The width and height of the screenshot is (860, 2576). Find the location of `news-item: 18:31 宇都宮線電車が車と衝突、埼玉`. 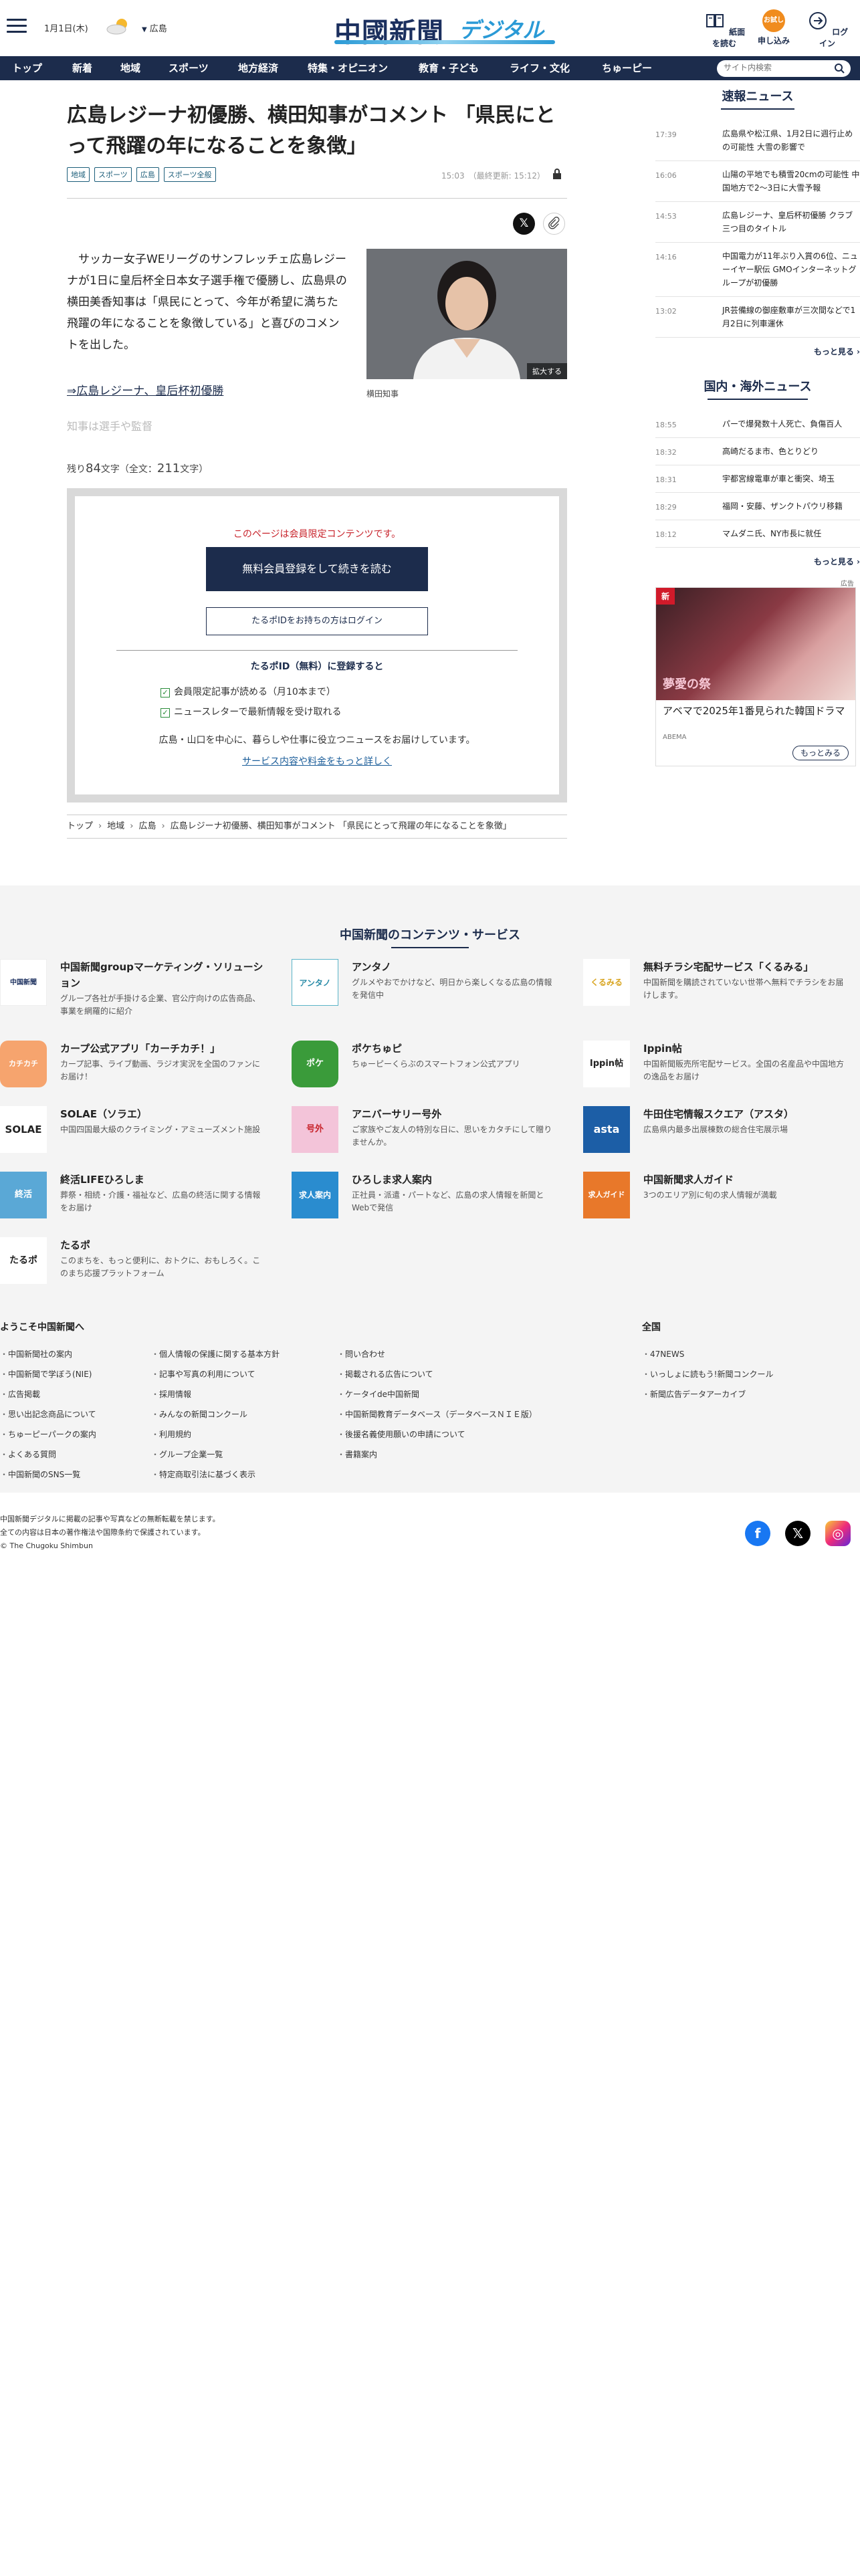

news-item: 18:31 宇都宮線電車が車と衝突、埼玉 is located at coordinates (757, 479).